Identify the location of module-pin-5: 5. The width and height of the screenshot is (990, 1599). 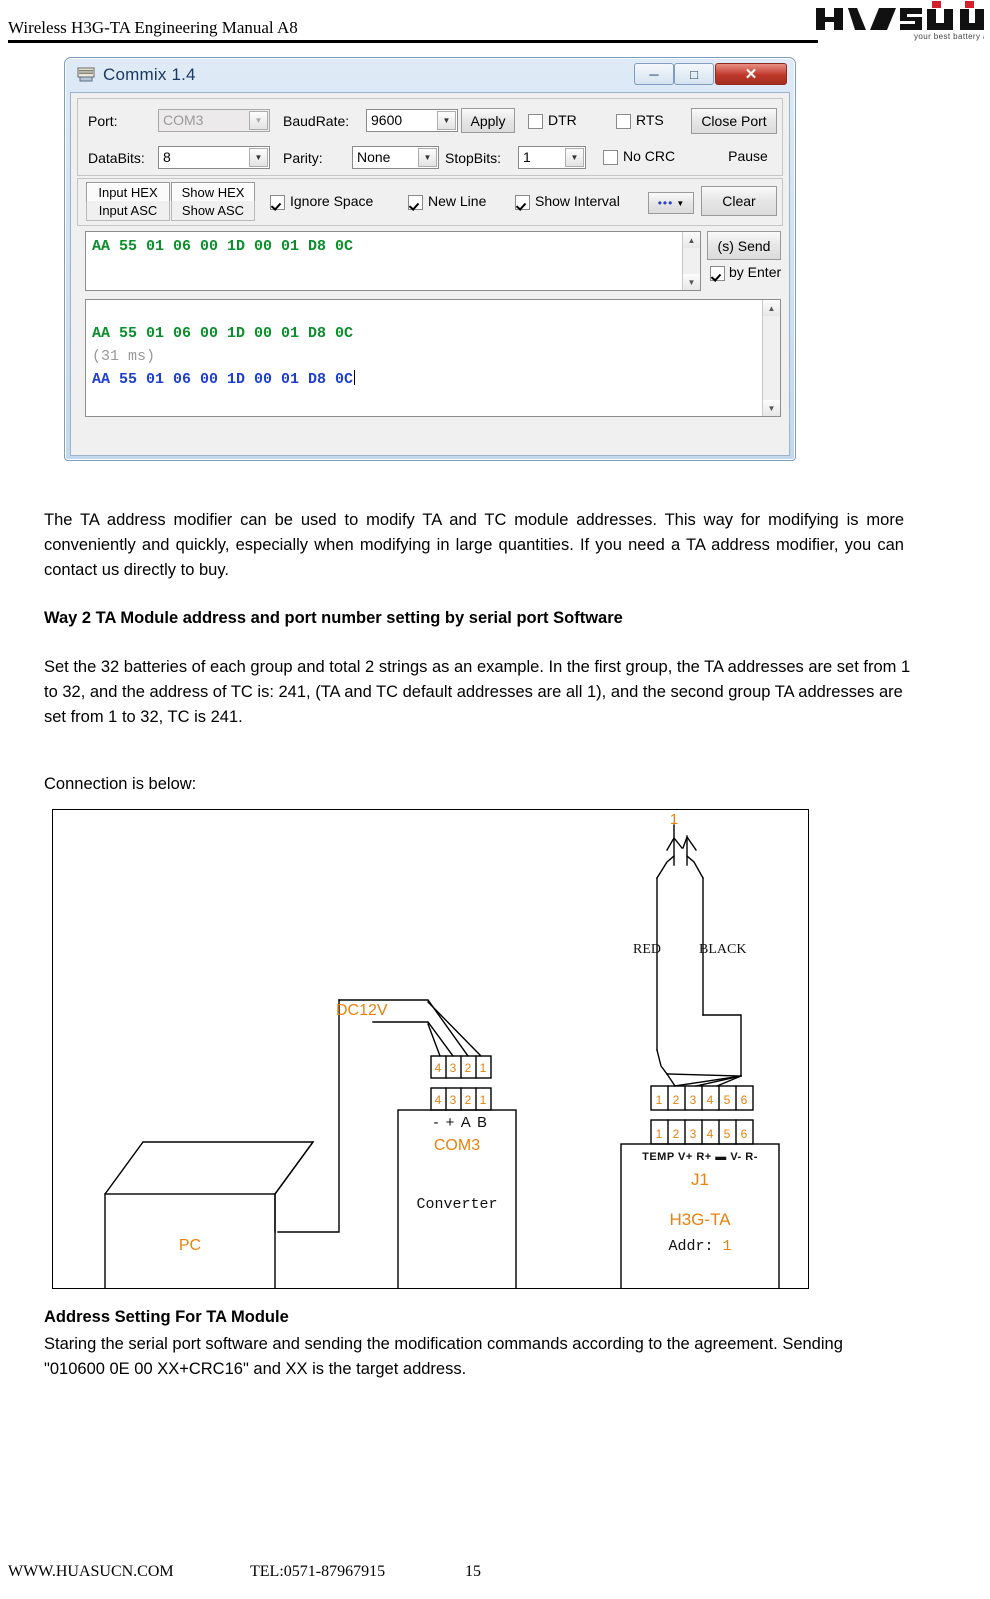
(727, 1134).